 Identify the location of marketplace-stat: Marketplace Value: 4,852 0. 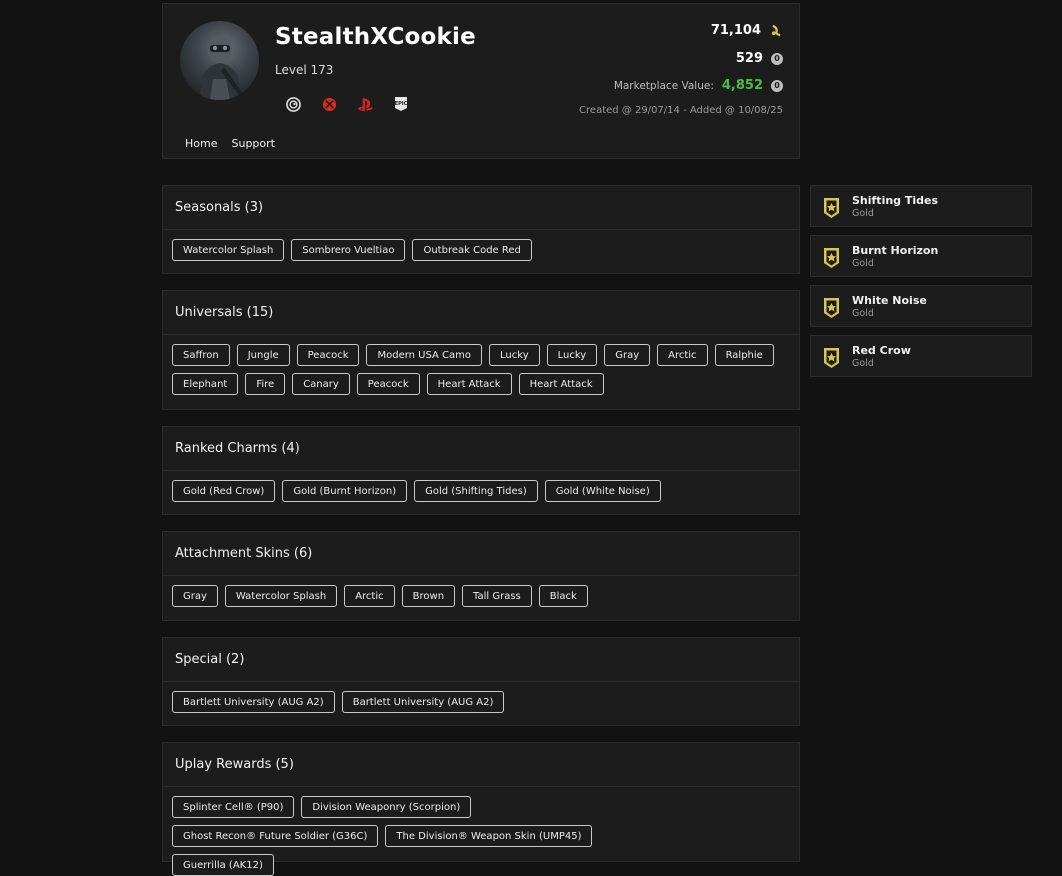
(698, 85).